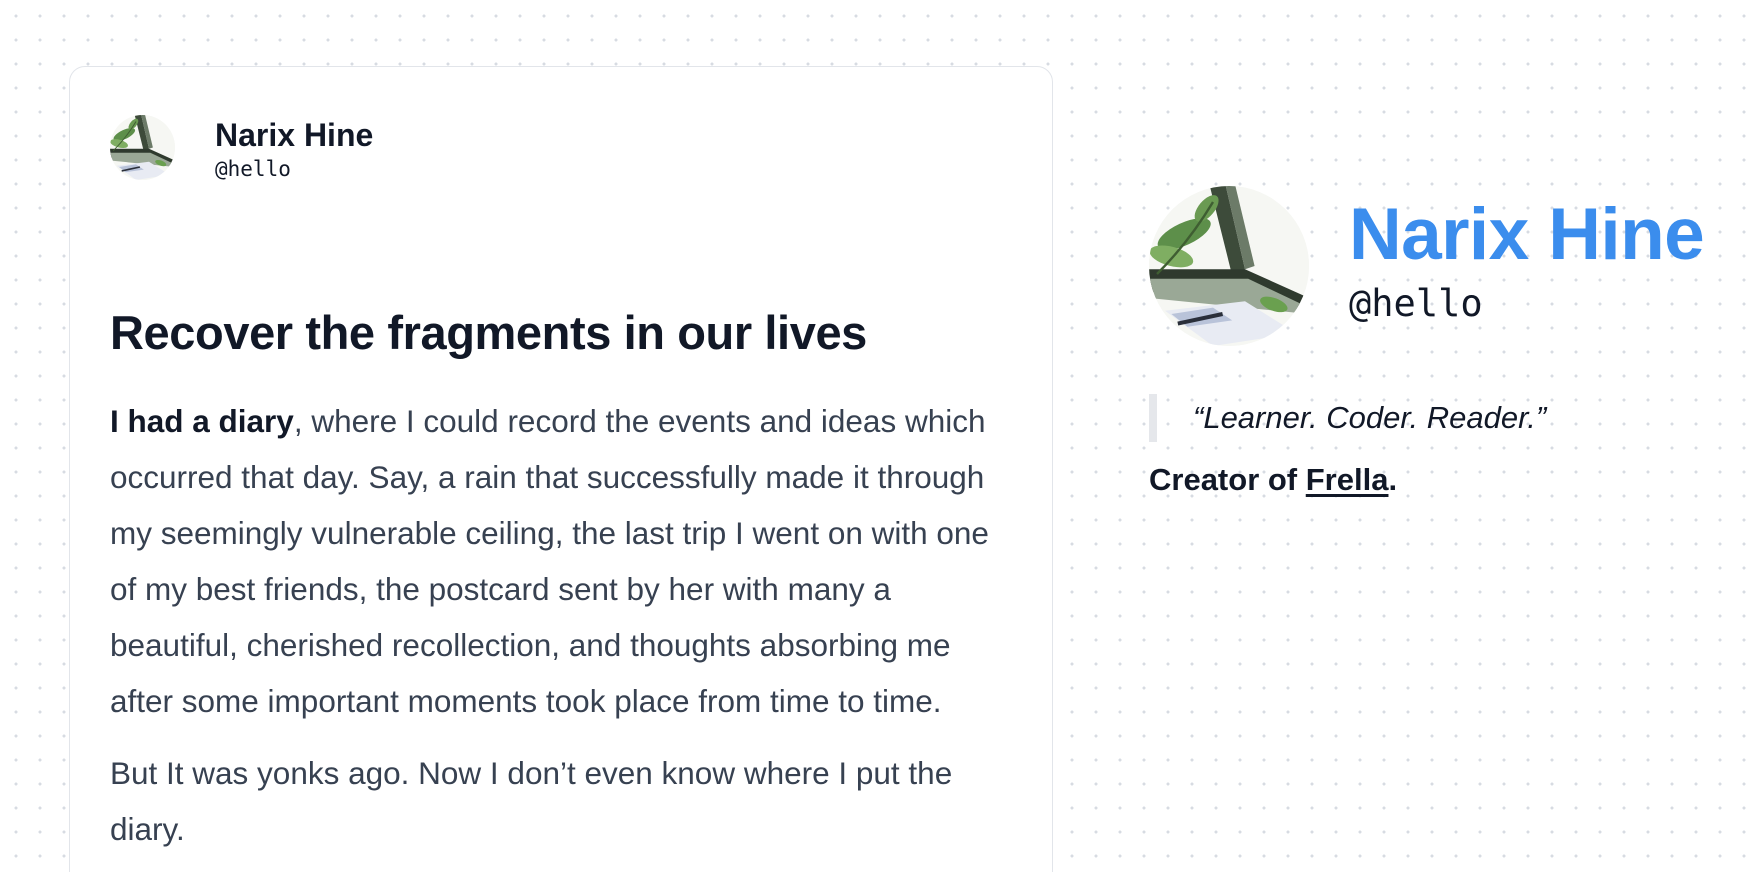 This screenshot has width=1764, height=872. I want to click on author-handle: @hello, so click(253, 169).